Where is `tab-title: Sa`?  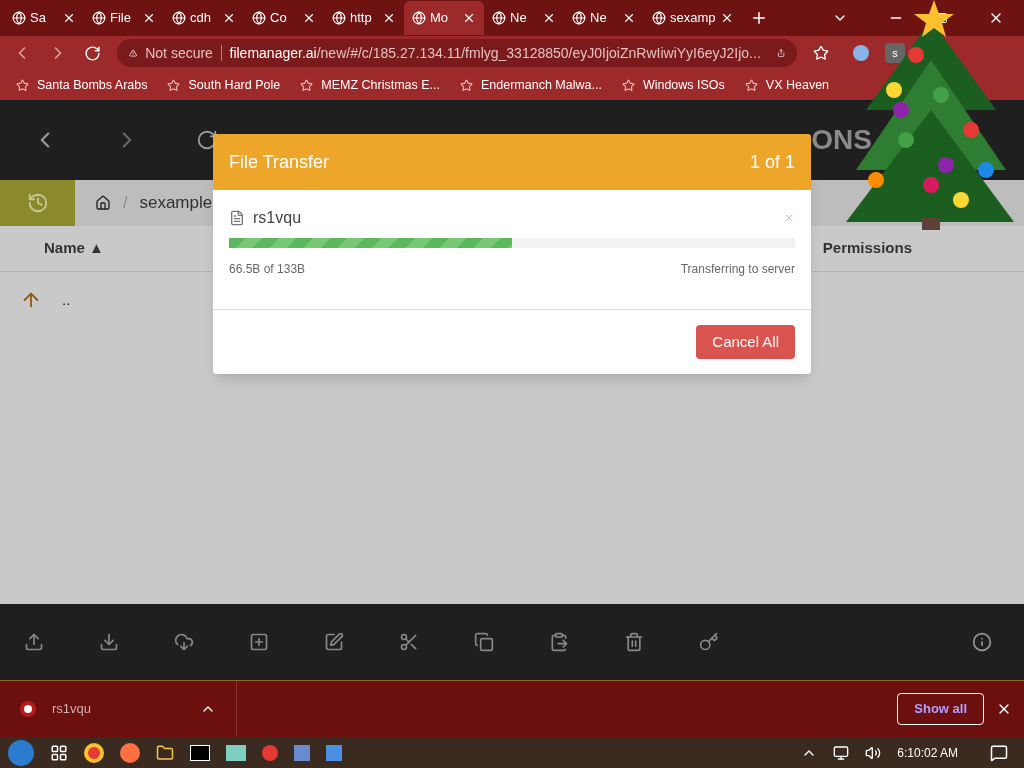 tab-title: Sa is located at coordinates (38, 18).